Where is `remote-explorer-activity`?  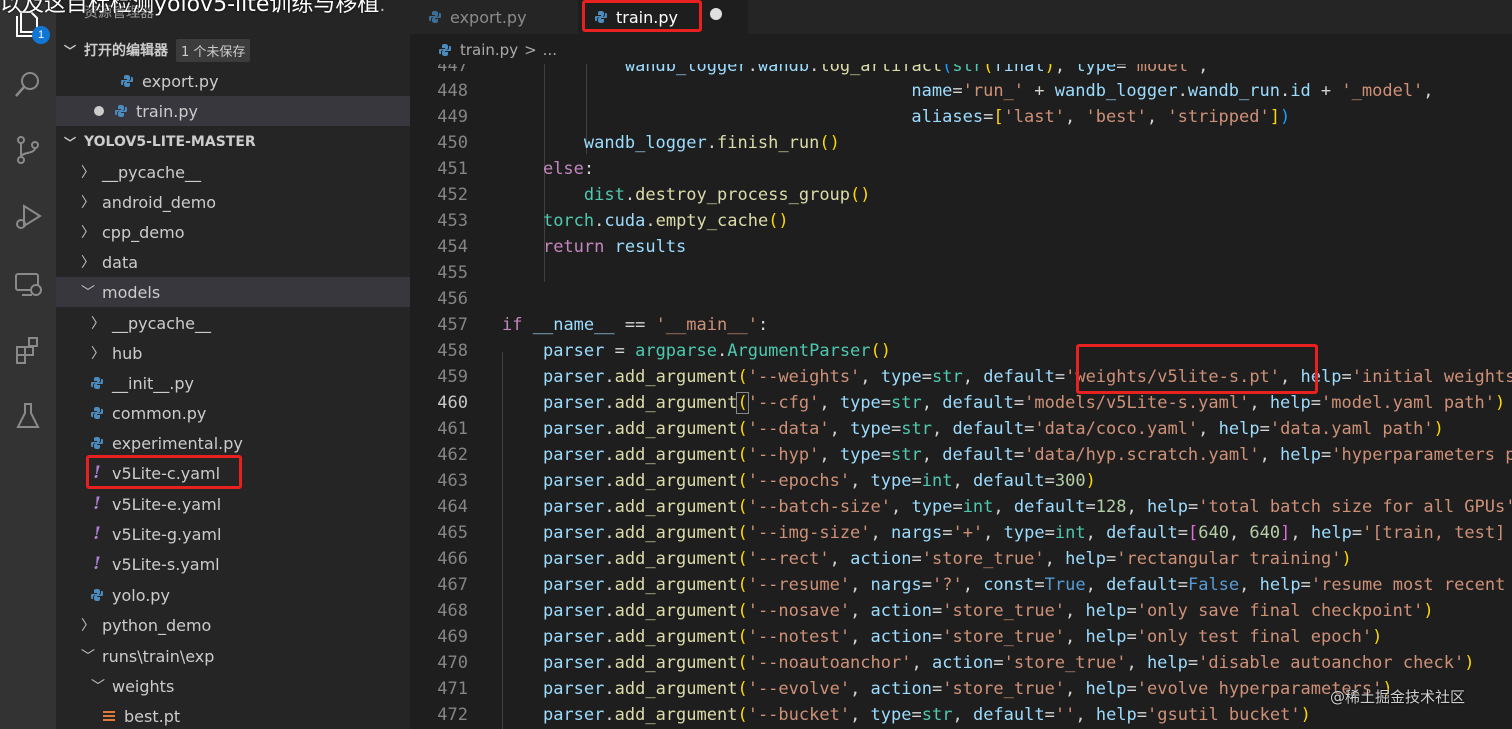
remote-explorer-activity is located at coordinates (28, 284).